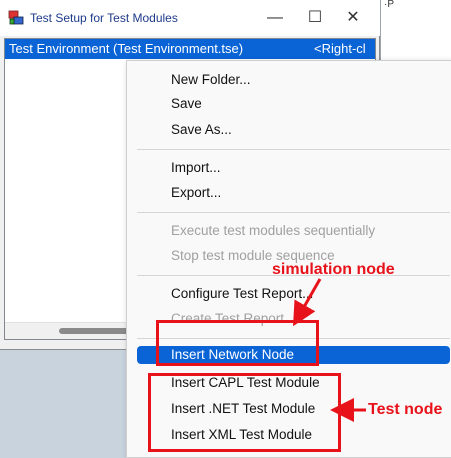 The image size is (451, 458). I want to click on menu-item-execute-sequentially: Execute test modules sequentially, so click(273, 230).